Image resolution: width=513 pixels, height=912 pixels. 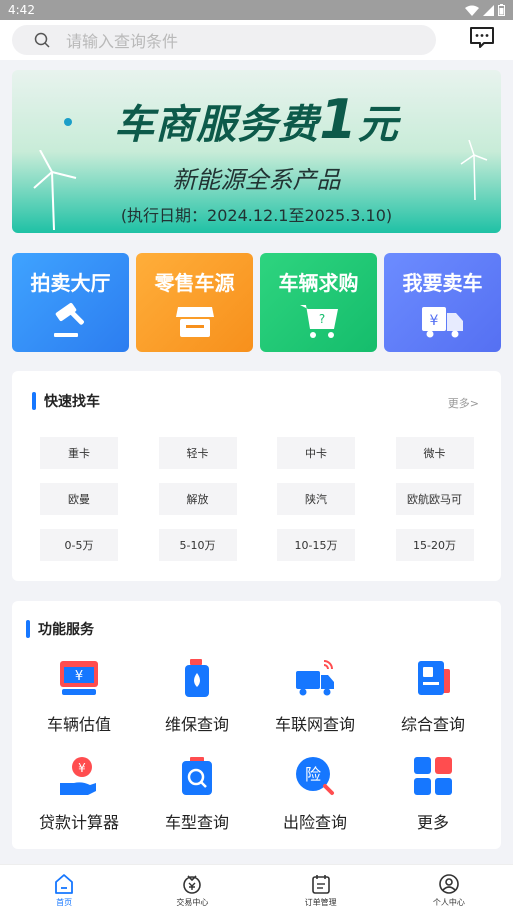 I want to click on banner-title-number: 1, so click(x=338, y=119).